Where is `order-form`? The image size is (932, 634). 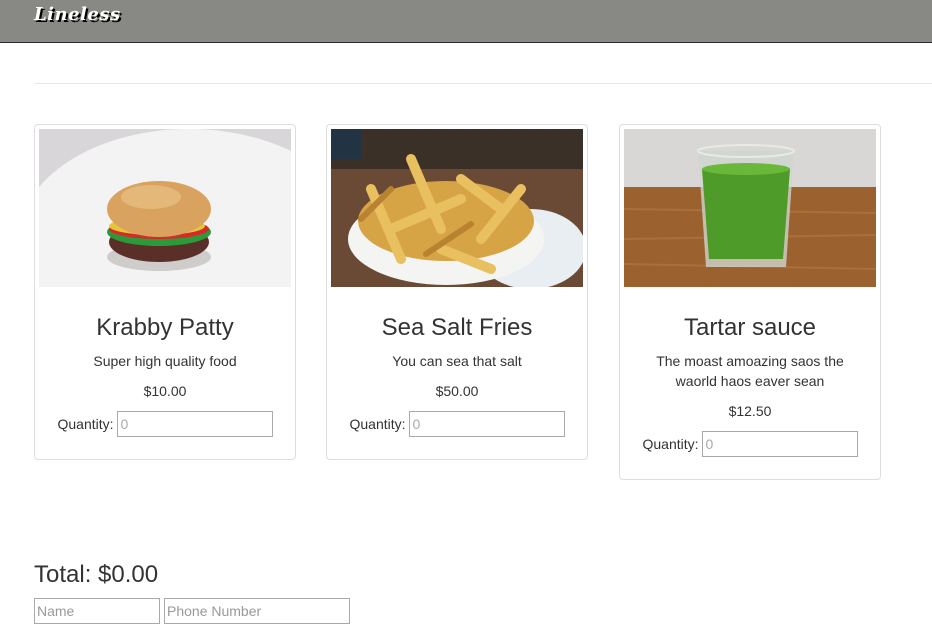
order-form is located at coordinates (192, 611).